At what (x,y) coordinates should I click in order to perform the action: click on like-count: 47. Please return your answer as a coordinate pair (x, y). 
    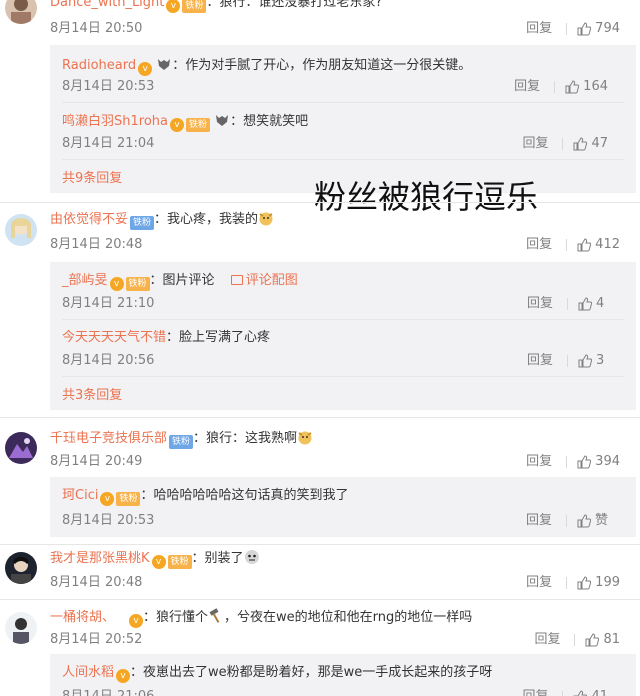
    Looking at the image, I should click on (599, 143).